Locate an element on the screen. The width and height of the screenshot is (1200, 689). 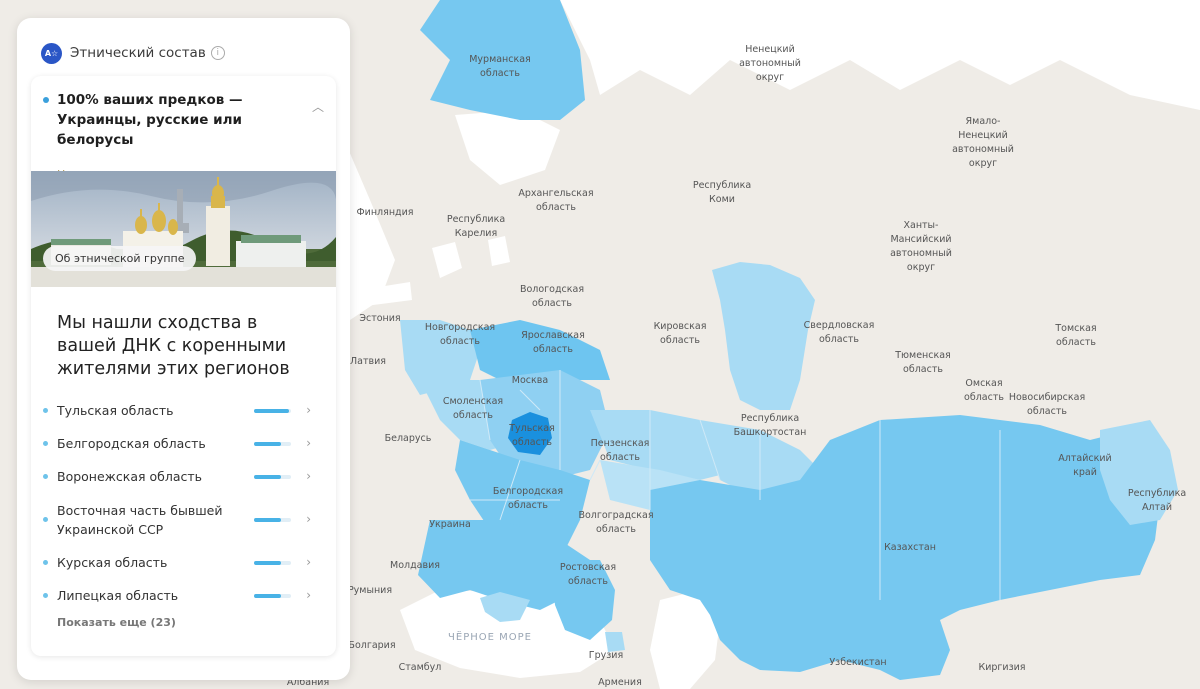
region-item: Воронежская область › is located at coordinates (183, 476).